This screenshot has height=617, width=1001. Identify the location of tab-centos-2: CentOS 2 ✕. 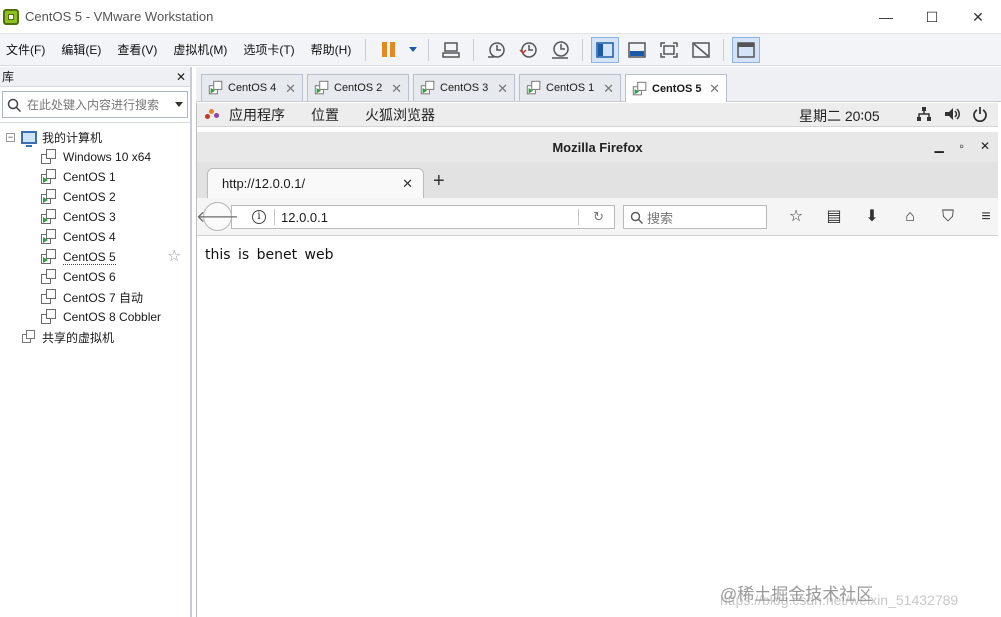
(358, 87).